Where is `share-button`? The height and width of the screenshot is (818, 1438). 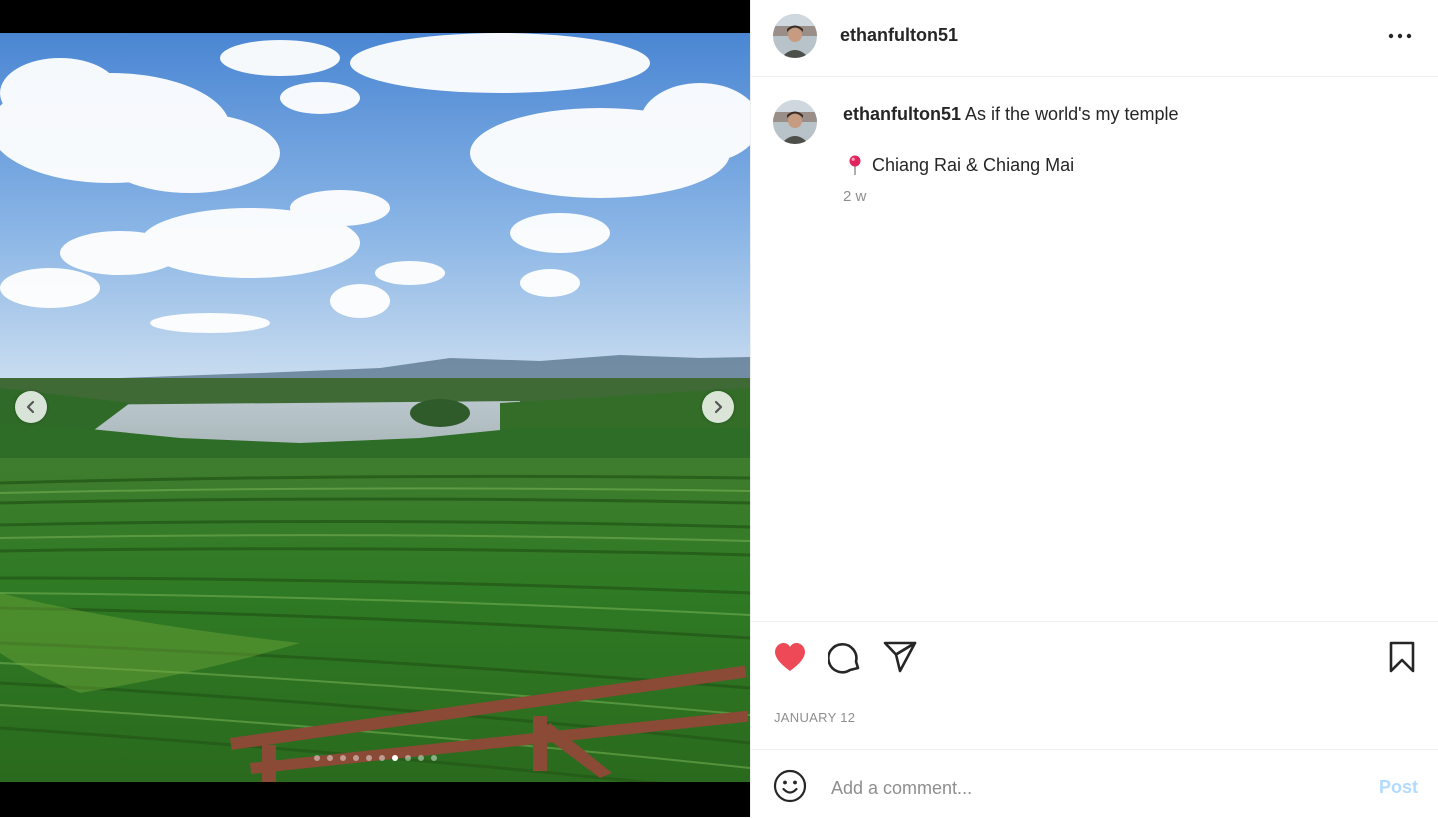
share-button is located at coordinates (900, 657).